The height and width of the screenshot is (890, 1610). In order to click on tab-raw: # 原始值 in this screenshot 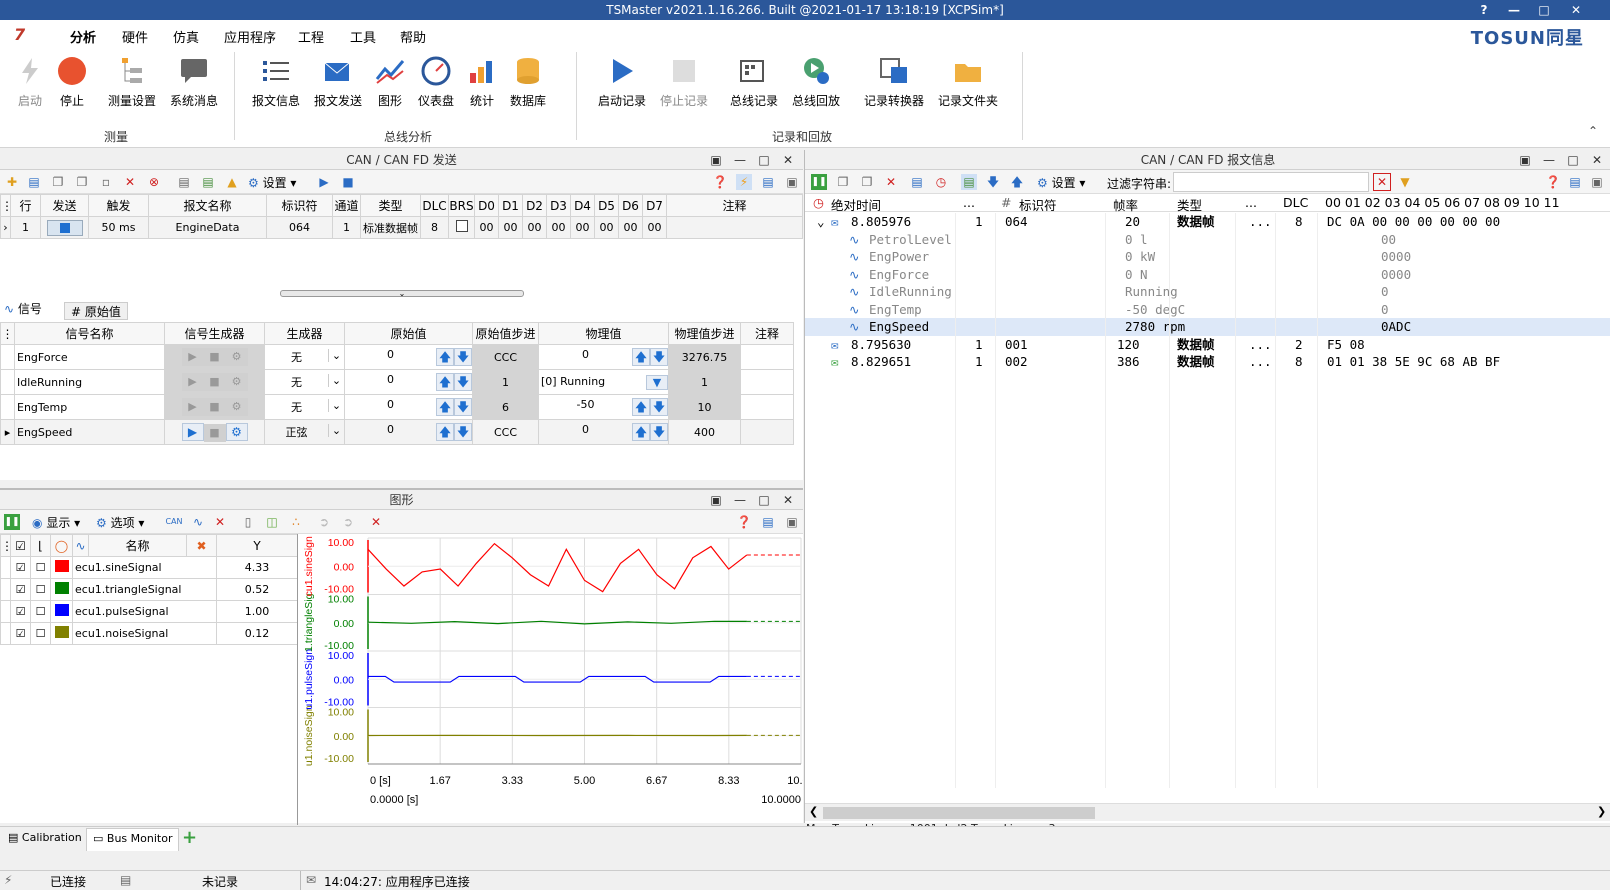, I will do `click(96, 311)`.